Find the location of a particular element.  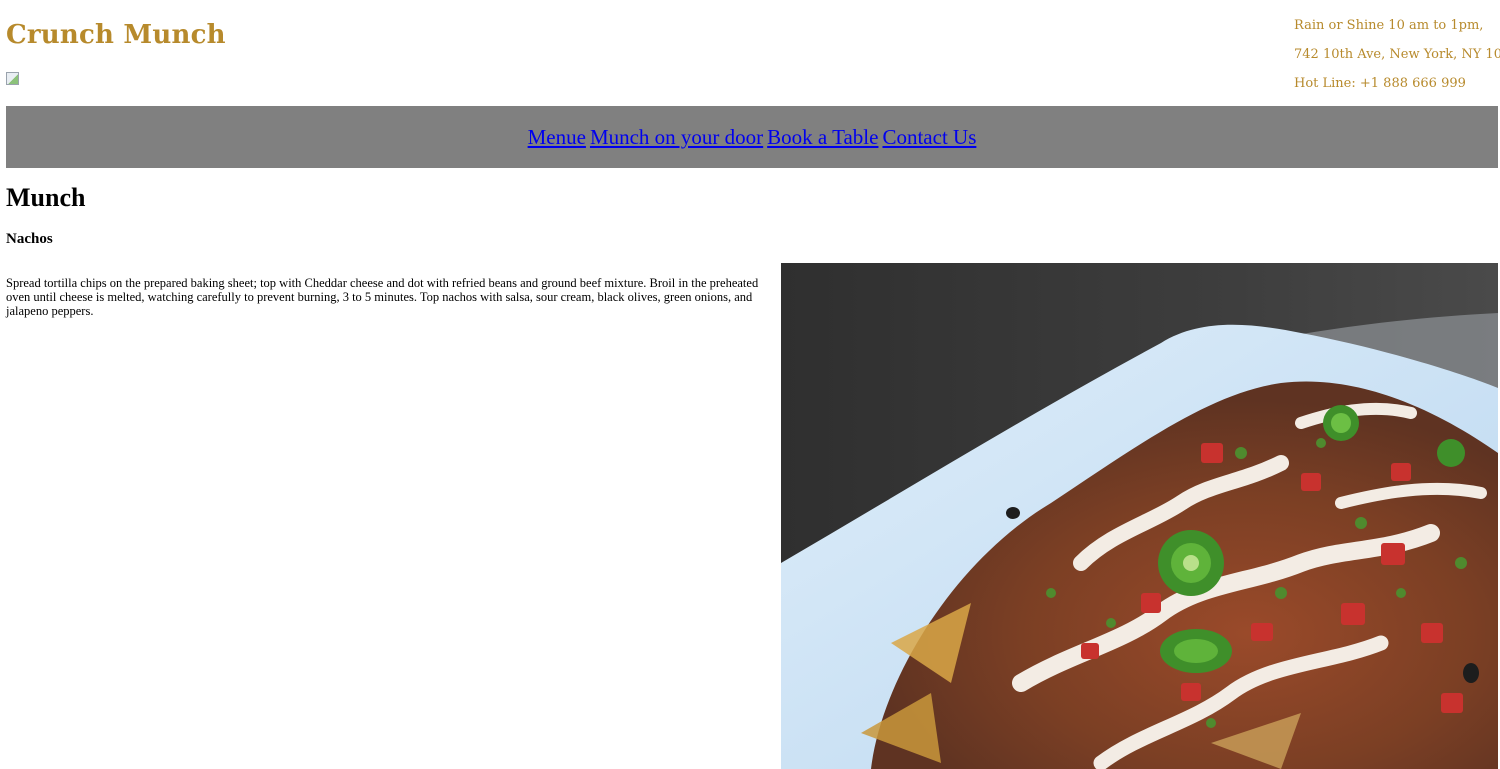

nav-link-munch-on-your-door: Munch on your door is located at coordinates (676, 137).